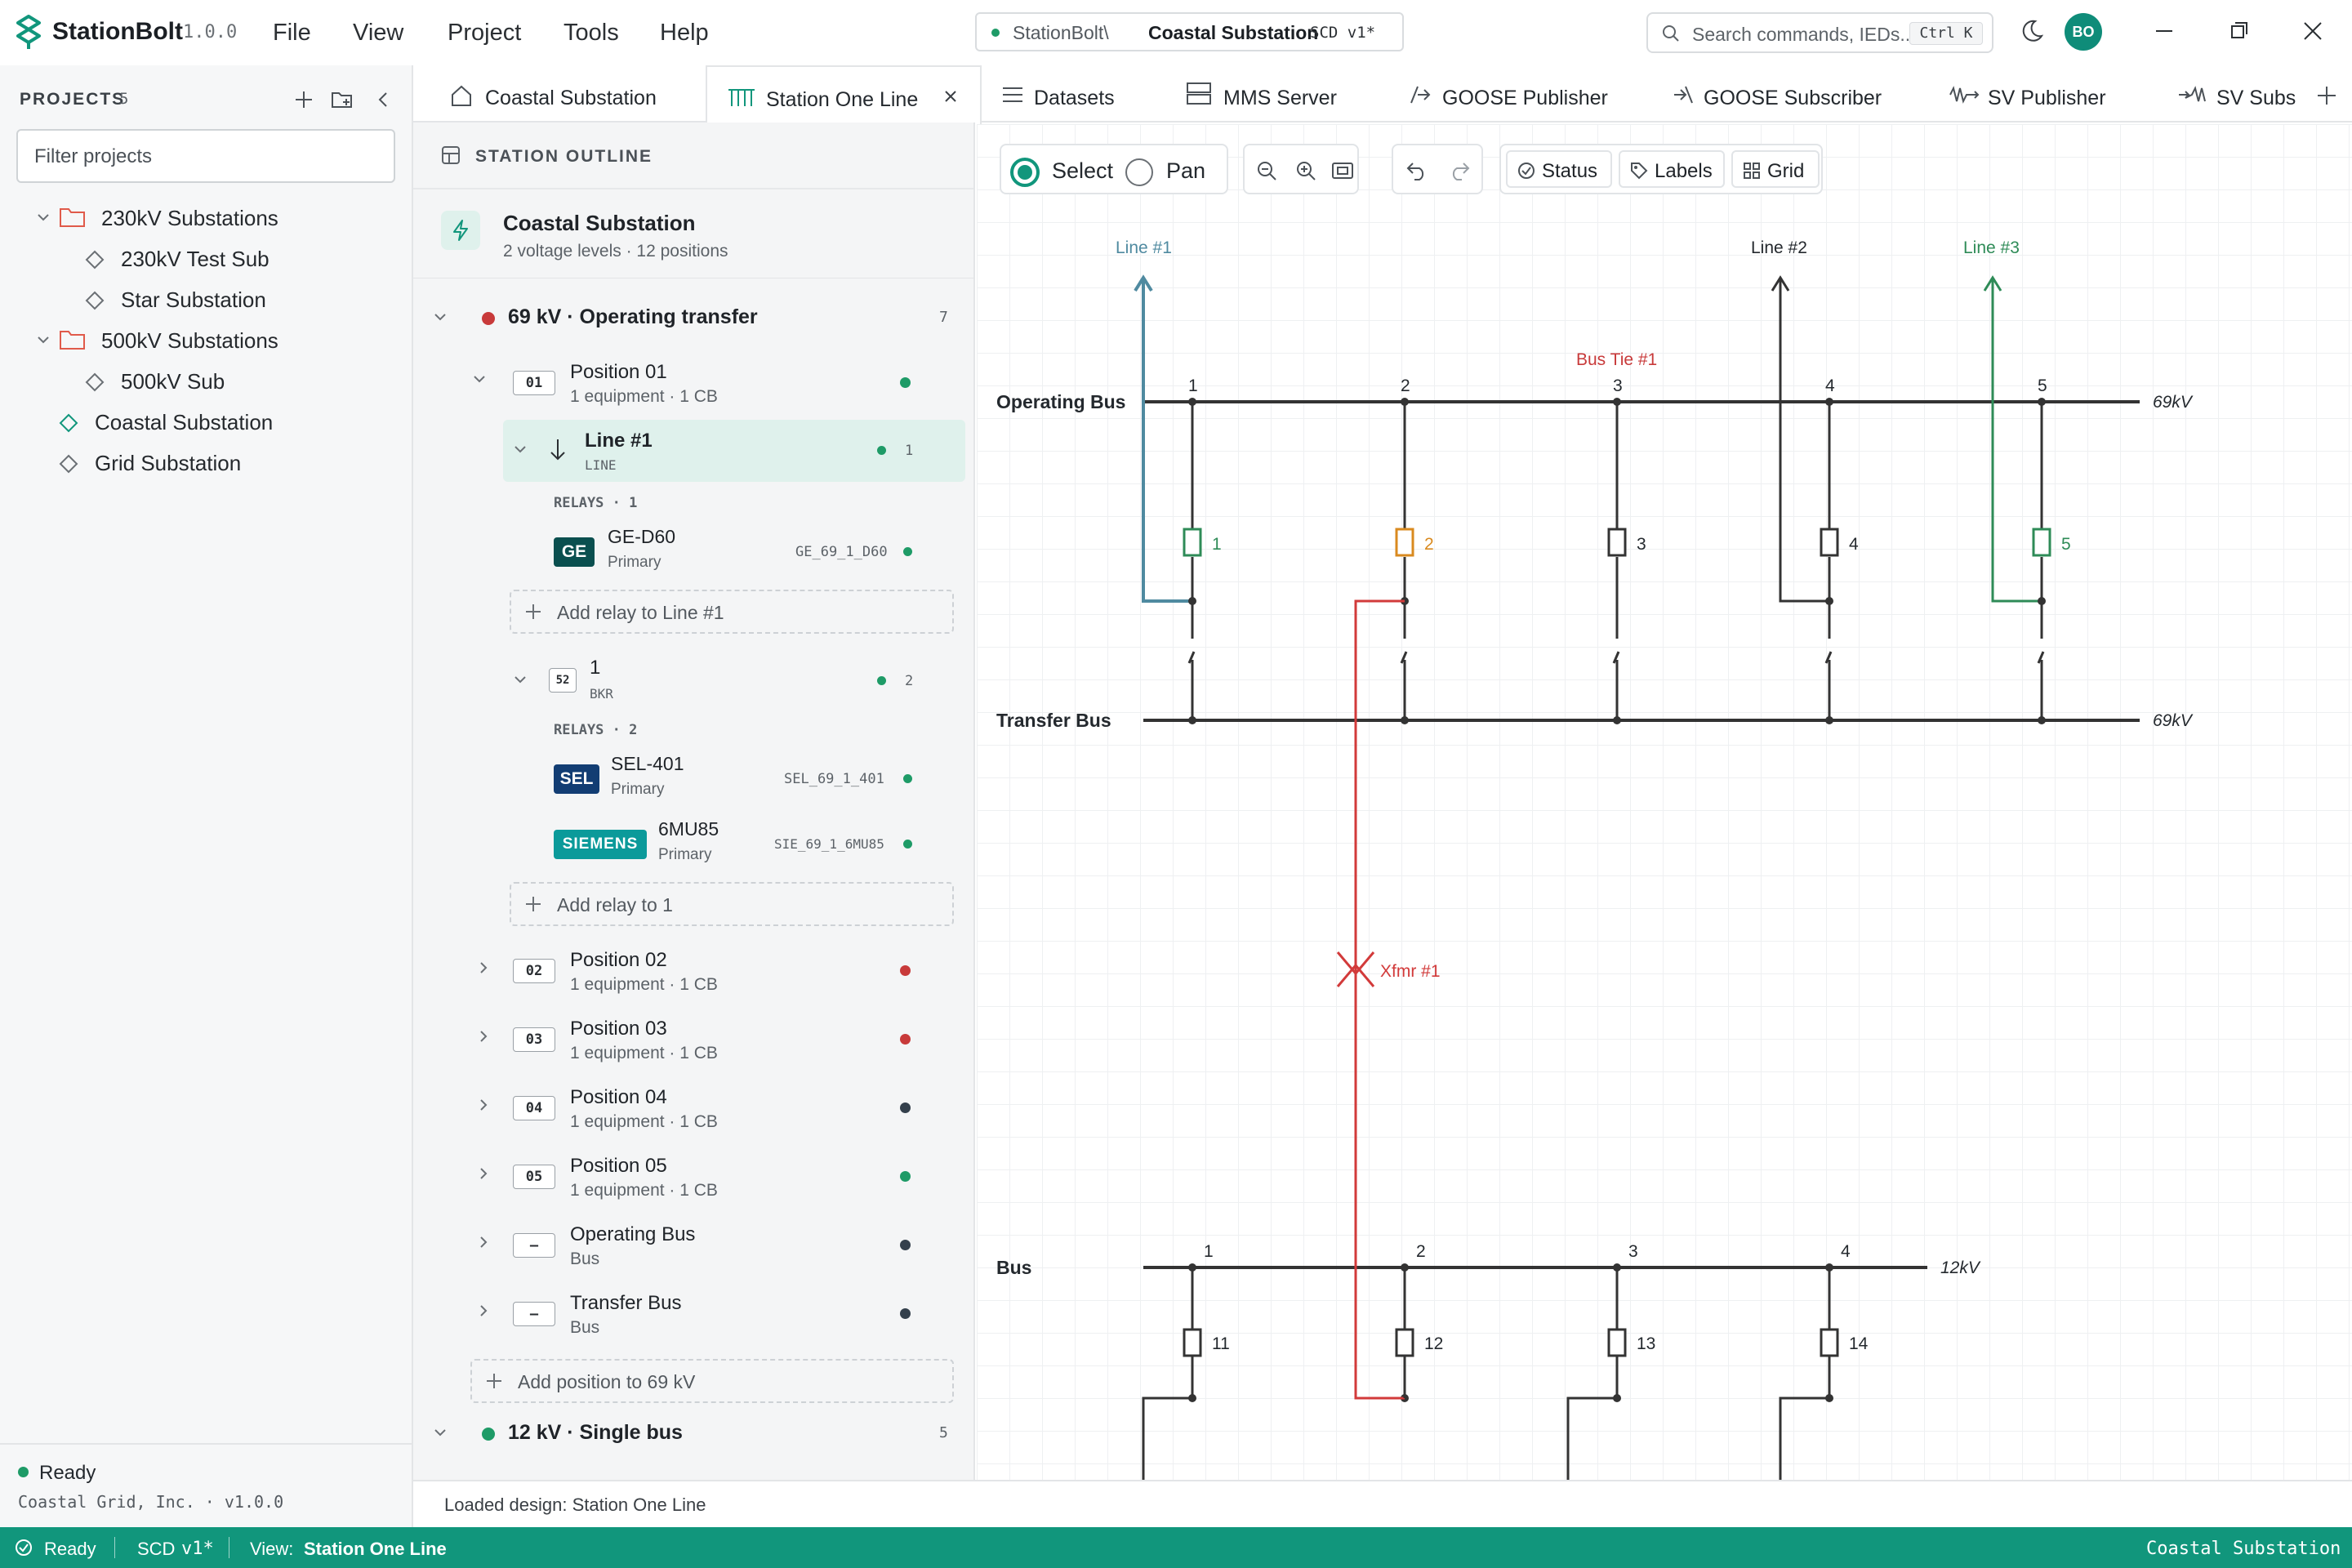  Describe the element at coordinates (684, 33) in the screenshot. I see `menu-help: Help` at that location.